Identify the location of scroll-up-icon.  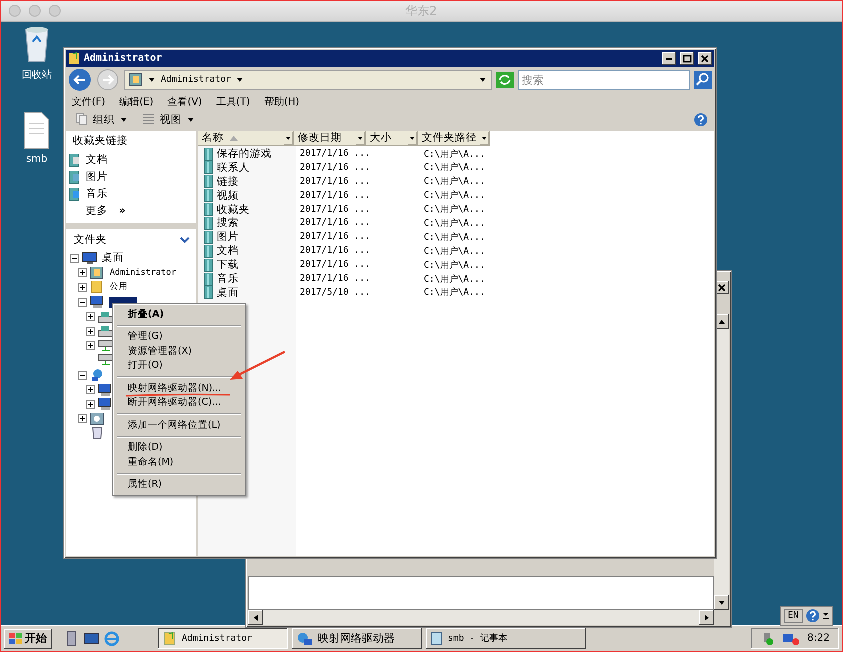
(722, 321).